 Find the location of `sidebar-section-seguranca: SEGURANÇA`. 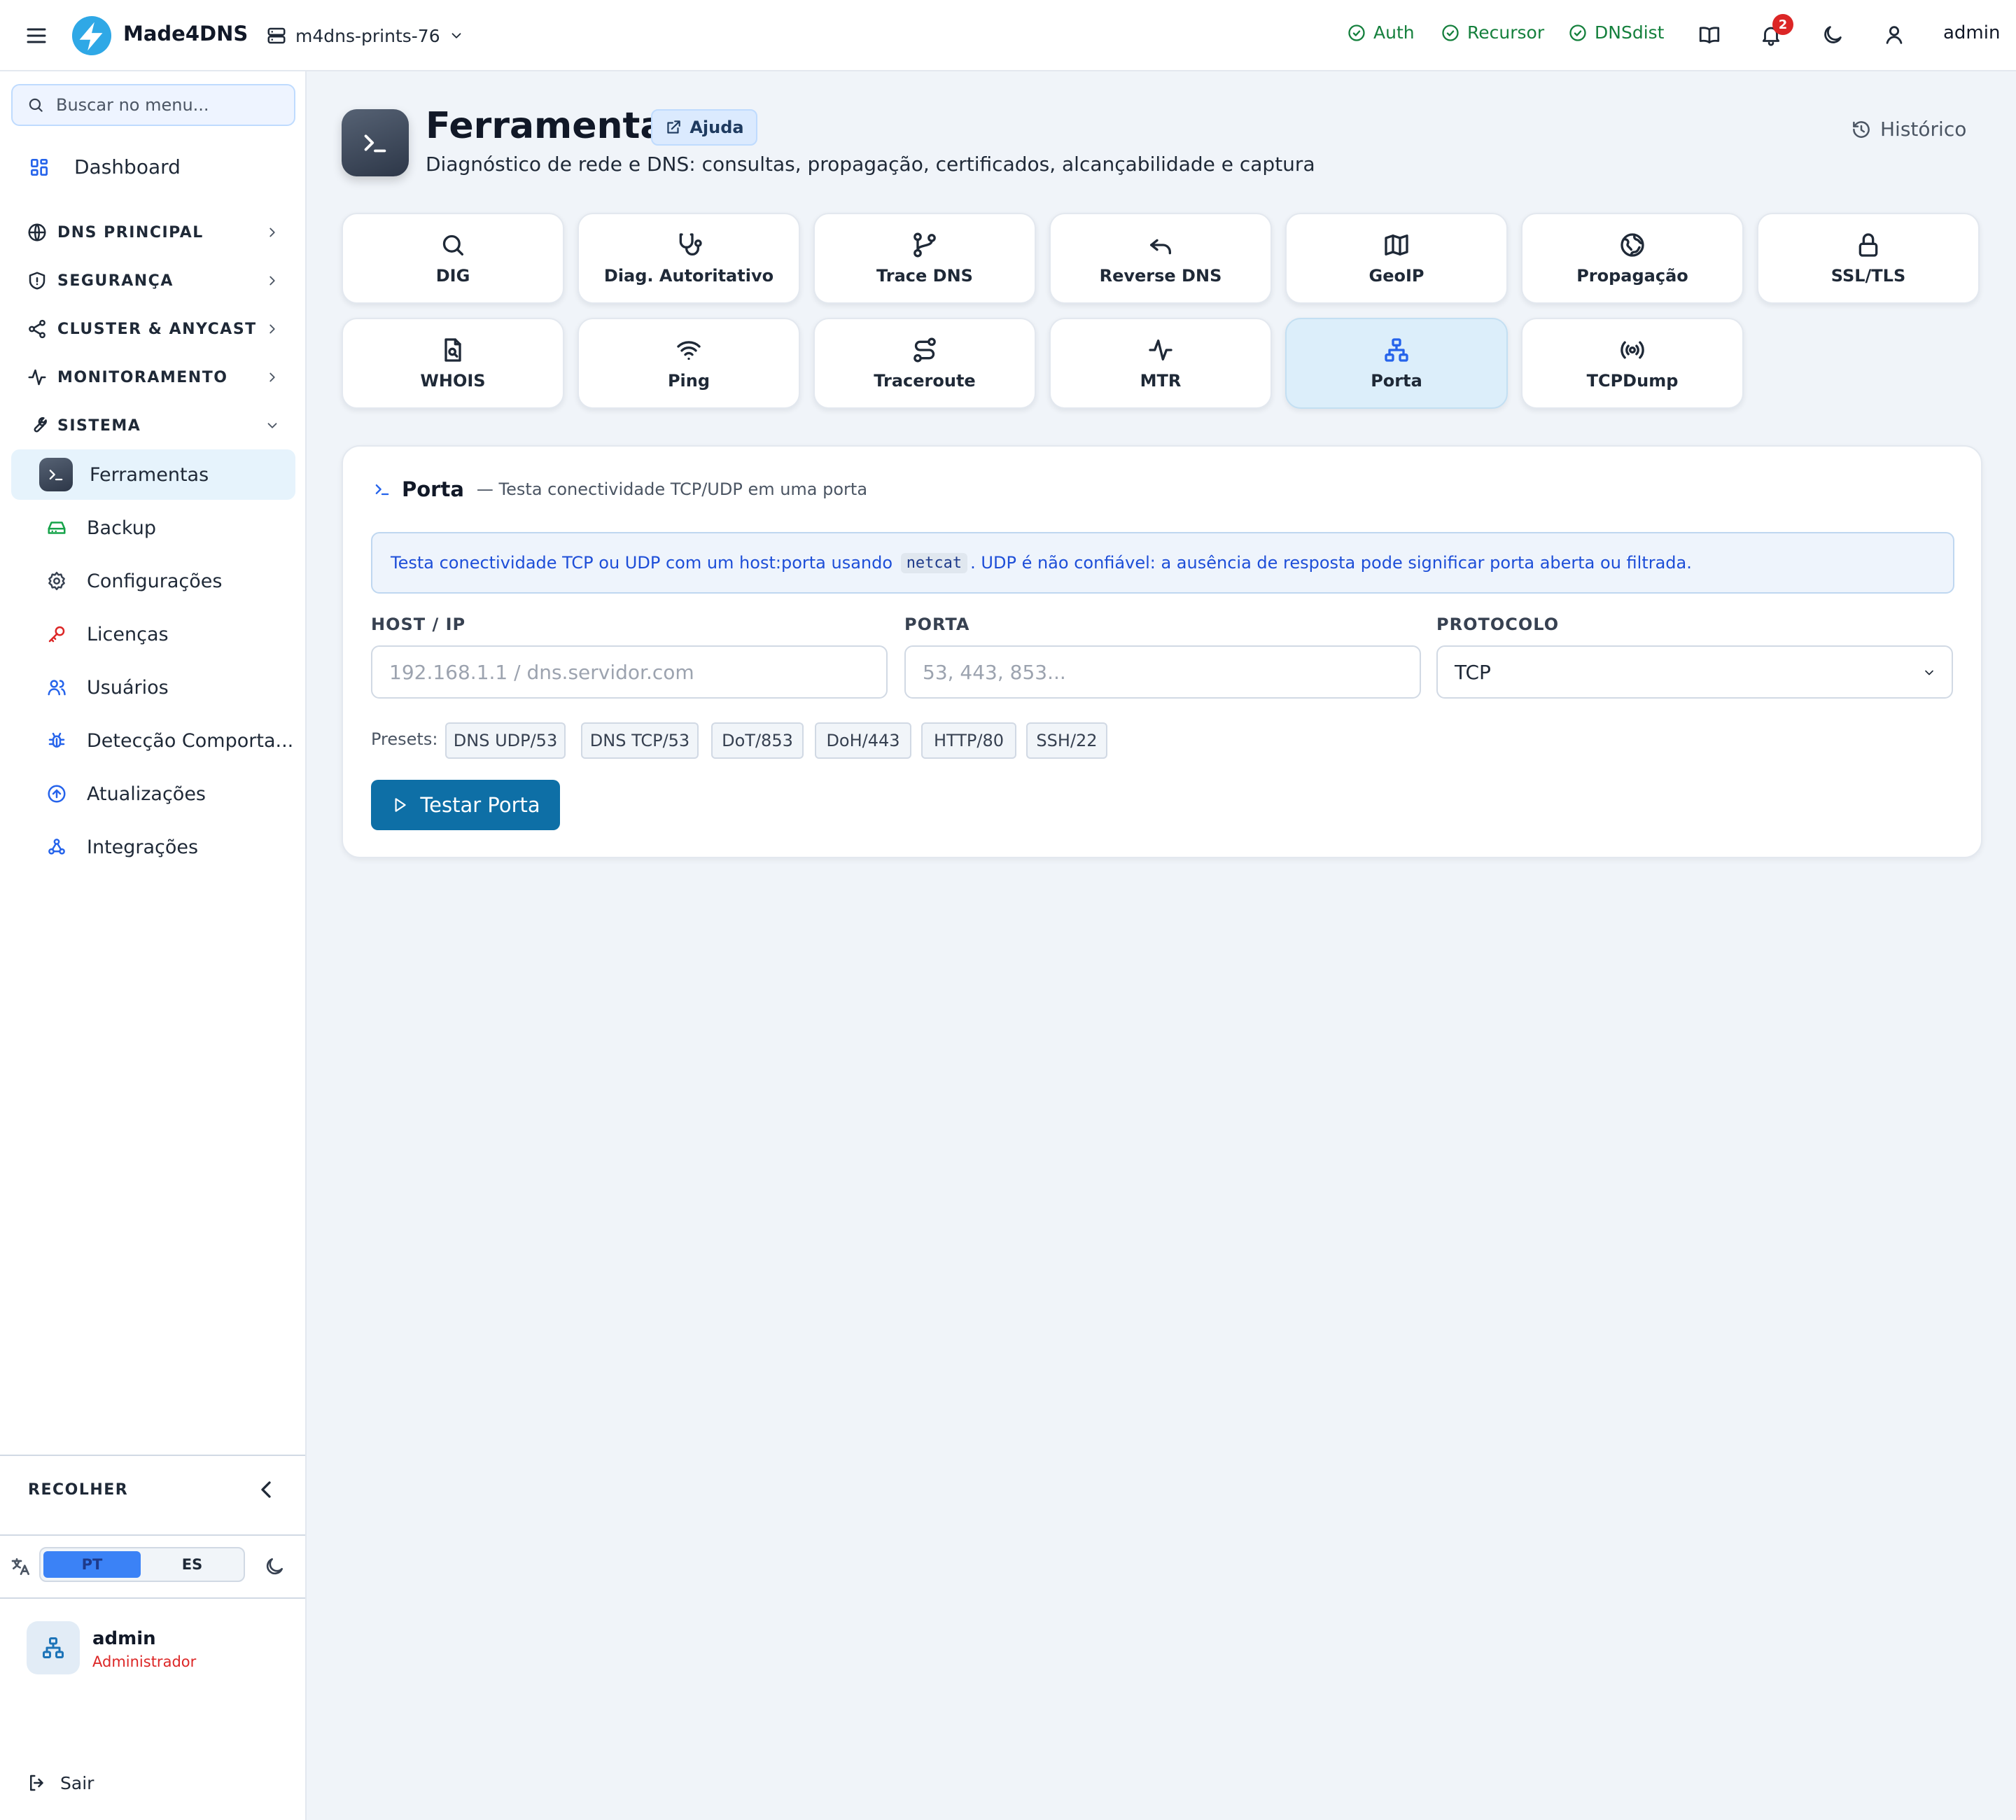

sidebar-section-seguranca: SEGURANÇA is located at coordinates (153, 280).